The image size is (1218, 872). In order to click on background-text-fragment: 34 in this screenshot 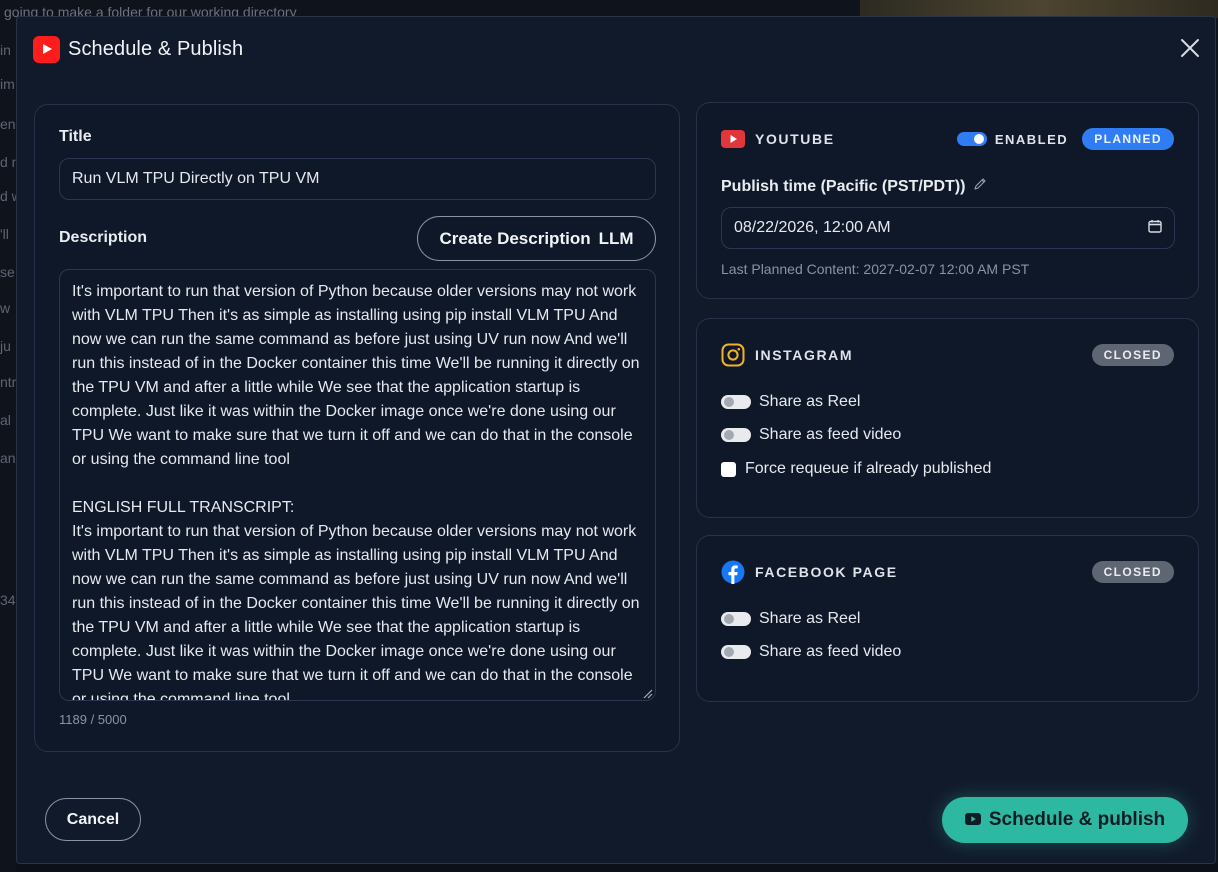, I will do `click(8, 600)`.